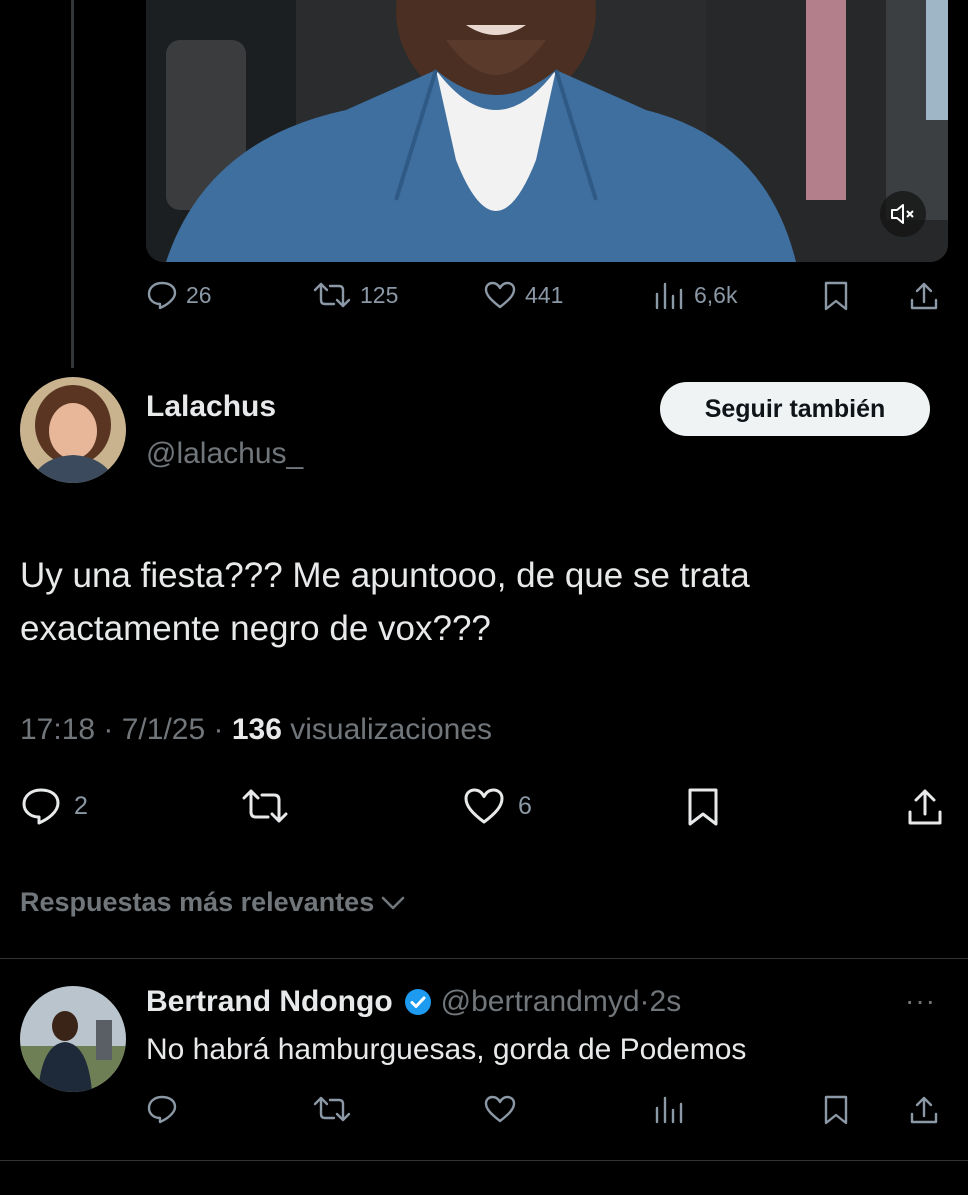  I want to click on replies-sort-label: Respuestas más relevantes, so click(197, 902).